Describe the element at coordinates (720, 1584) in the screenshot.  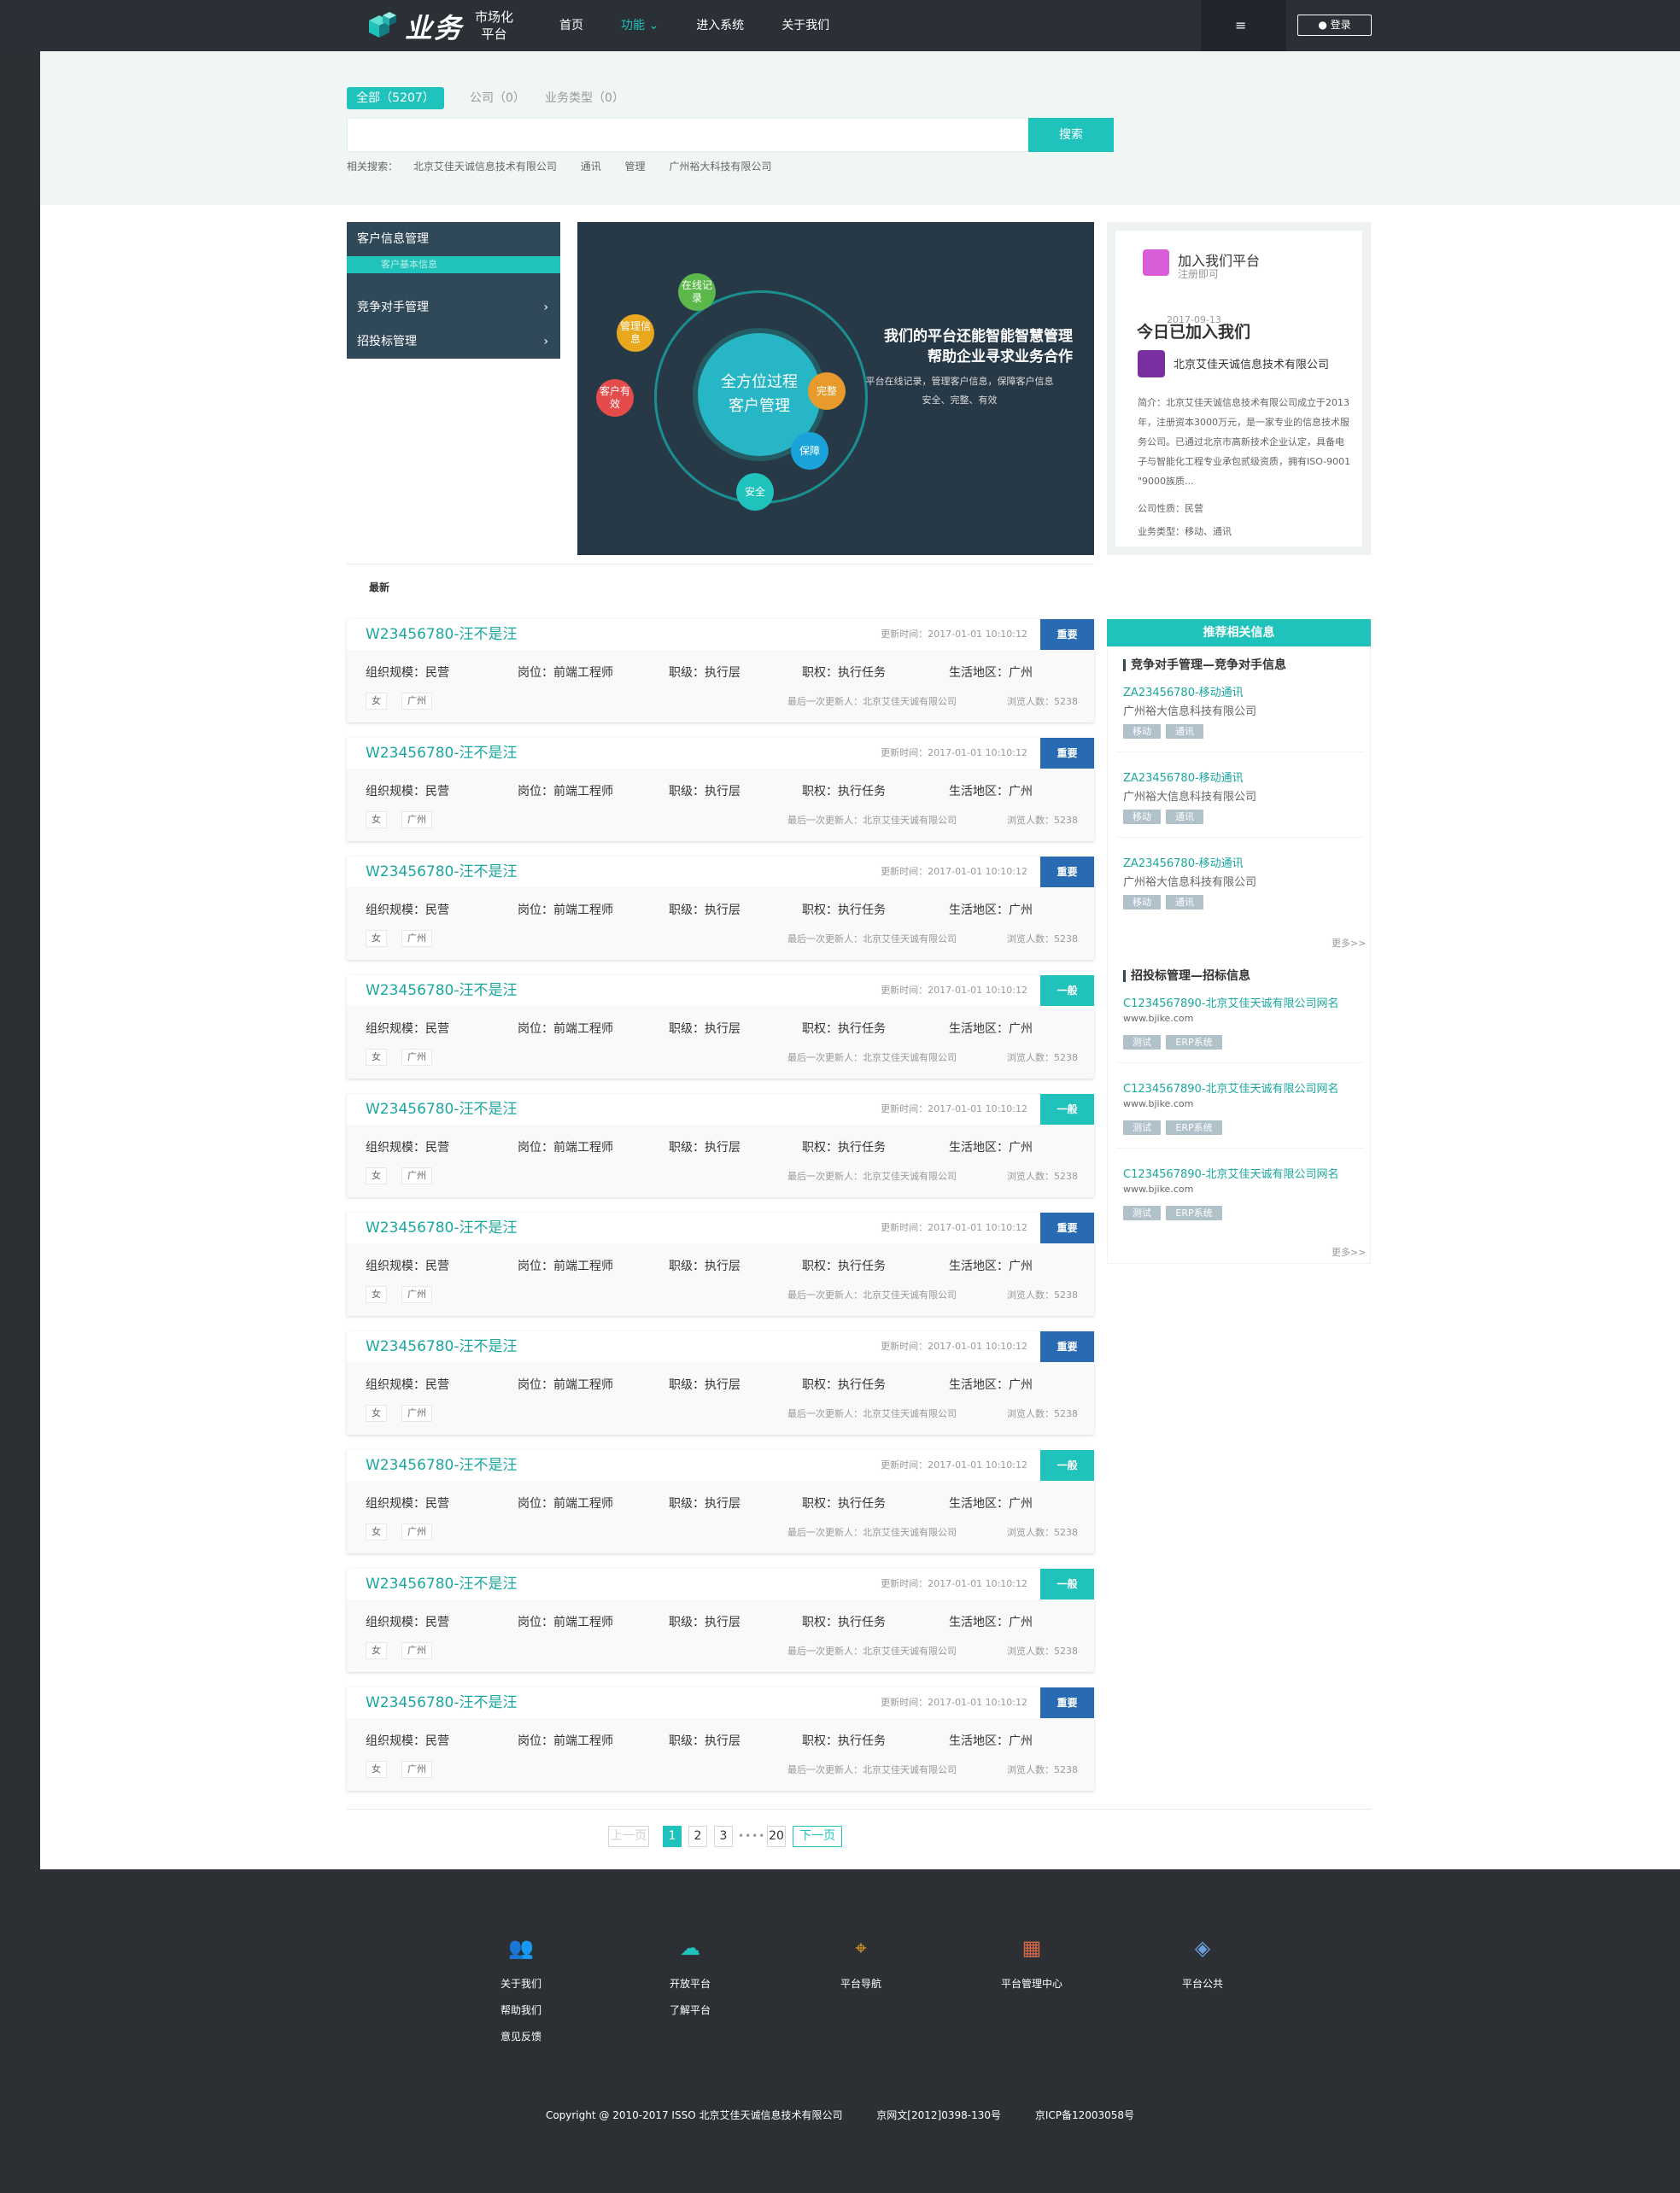
I see `card-header: W23456780-汪不是汪 更新时间：2017-01-01 10:10:12 一般` at that location.